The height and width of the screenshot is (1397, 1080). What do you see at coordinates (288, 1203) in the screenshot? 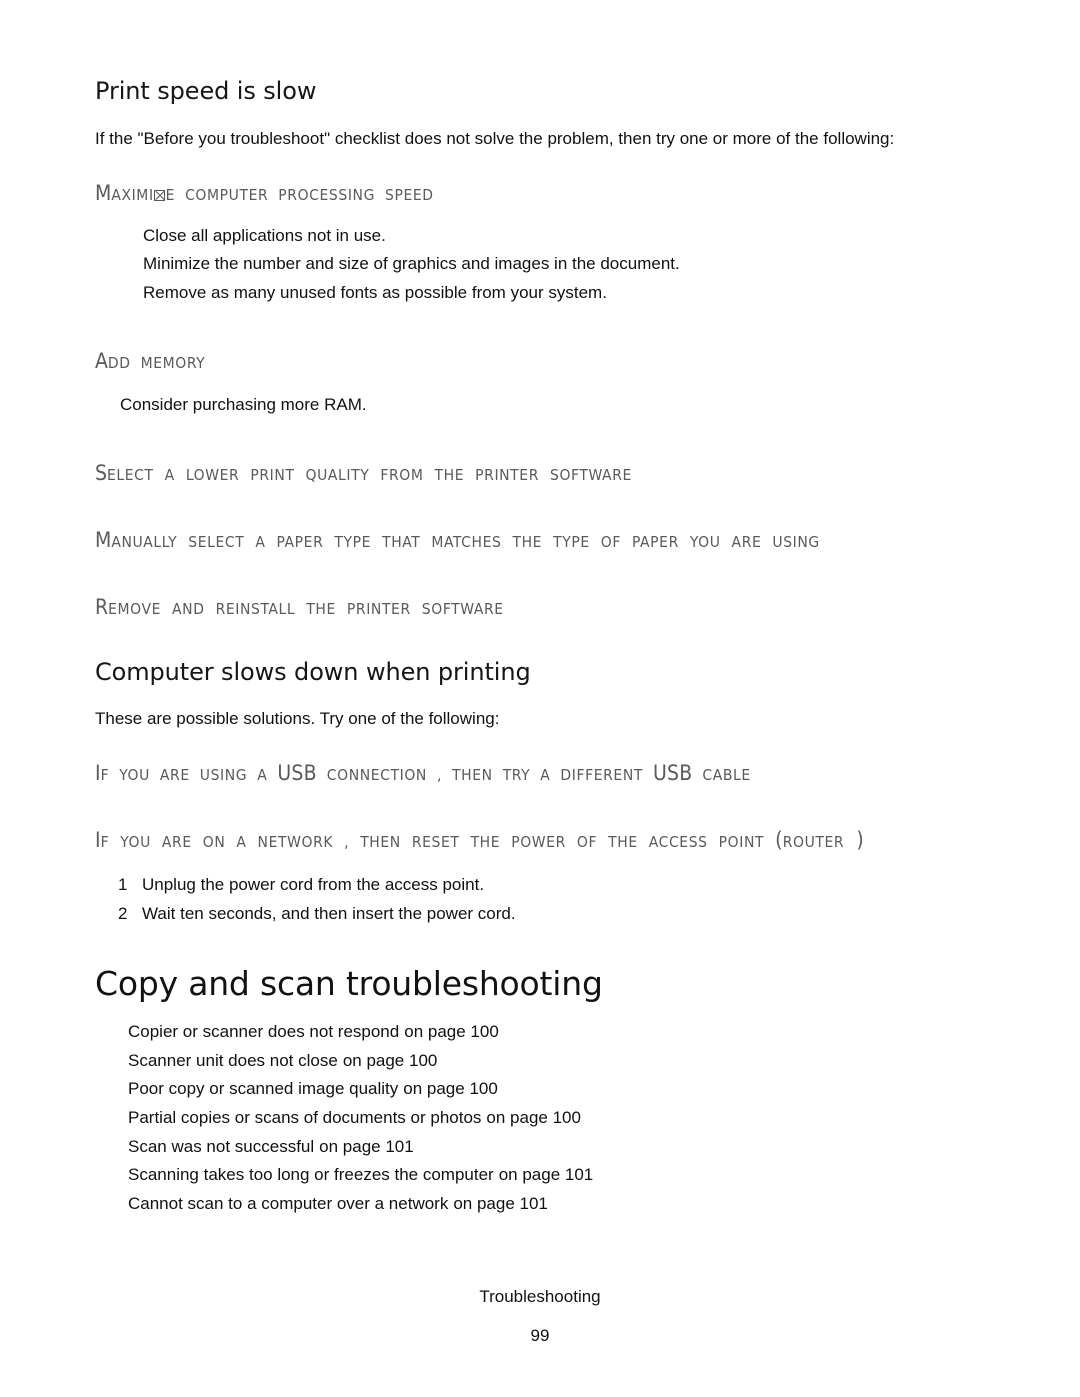
I see `xref-link-label: Cannot scan to a computer over a network` at bounding box center [288, 1203].